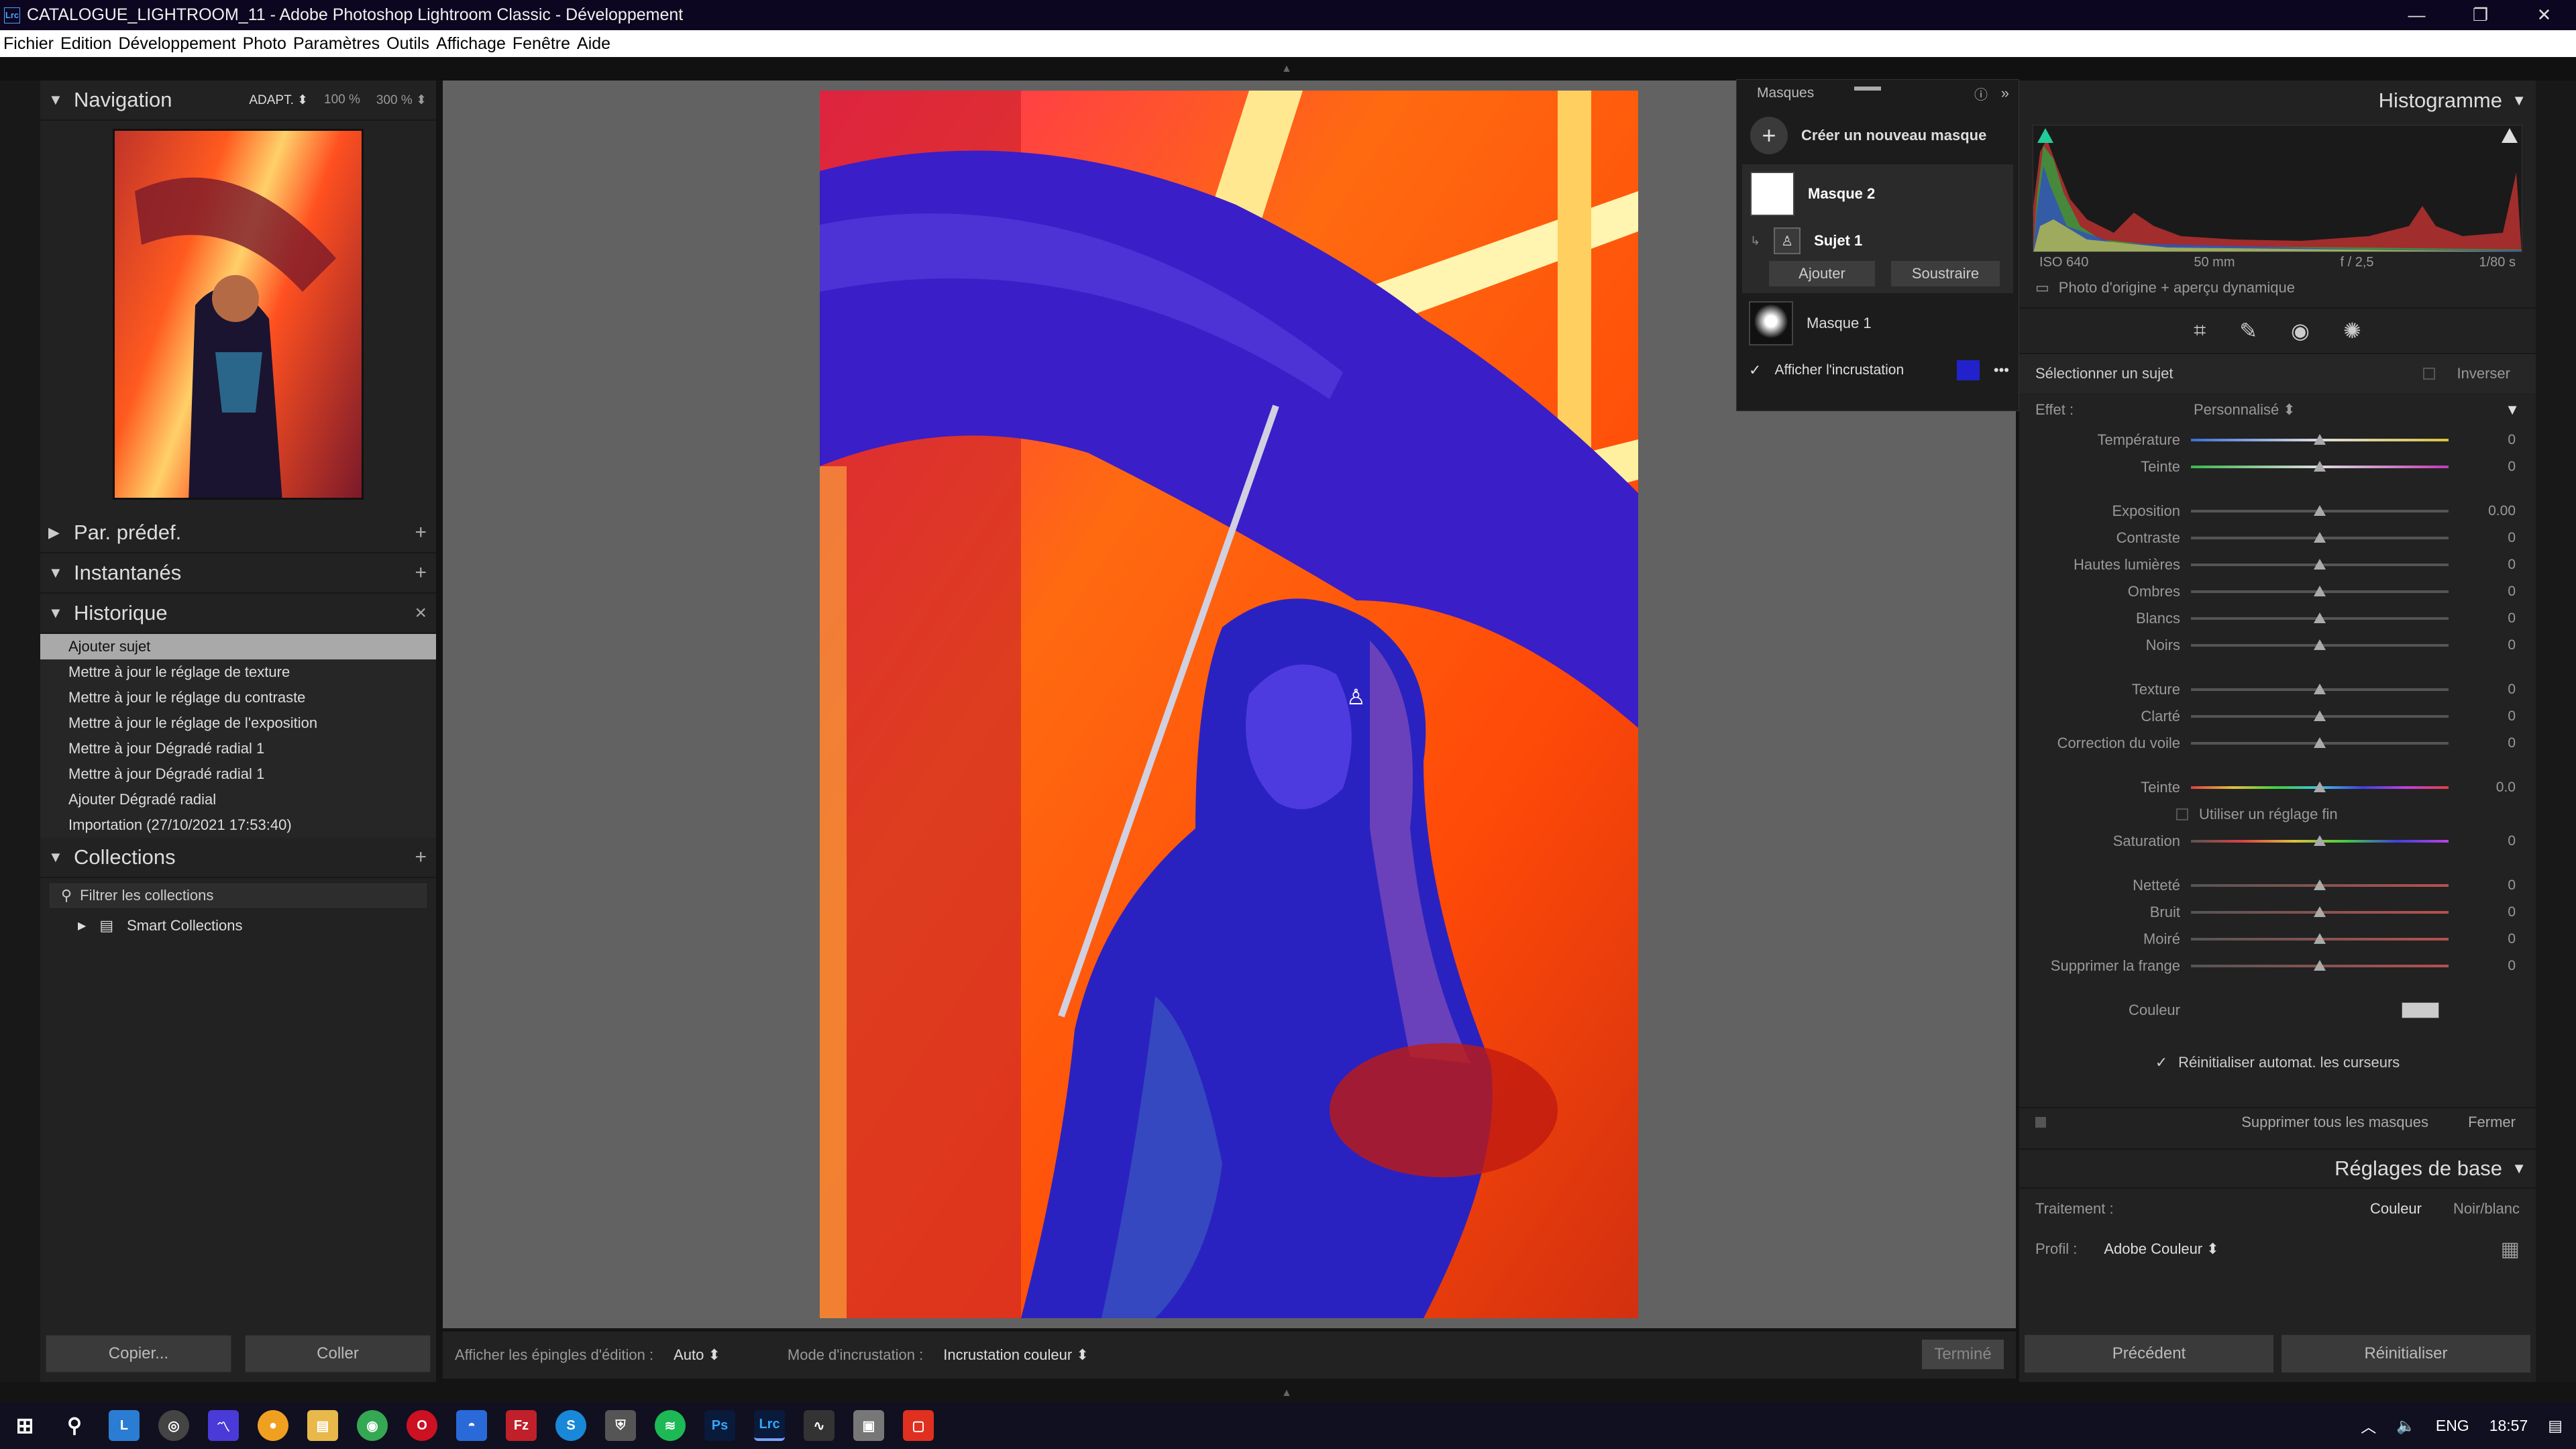  Describe the element at coordinates (2149, 1354) in the screenshot. I see `previous-button: Précédent` at that location.